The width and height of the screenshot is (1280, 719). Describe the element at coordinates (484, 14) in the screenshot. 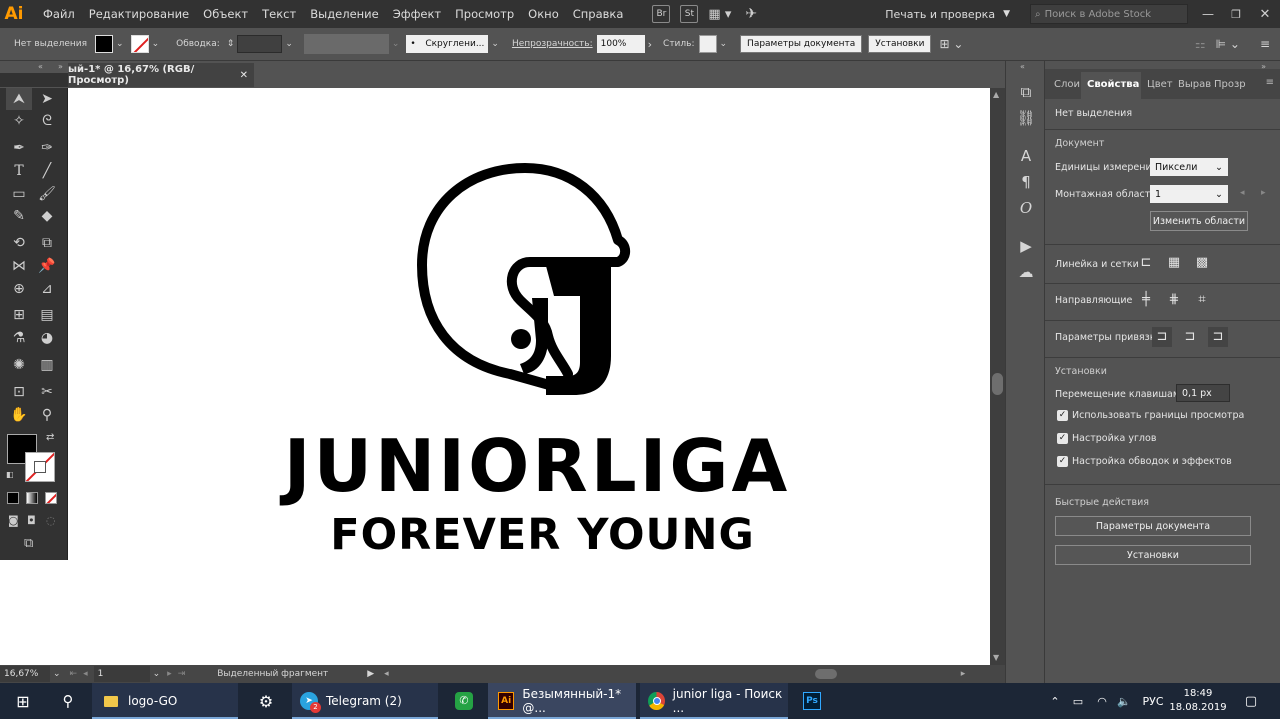

I see `menu-view: Просмотр` at that location.